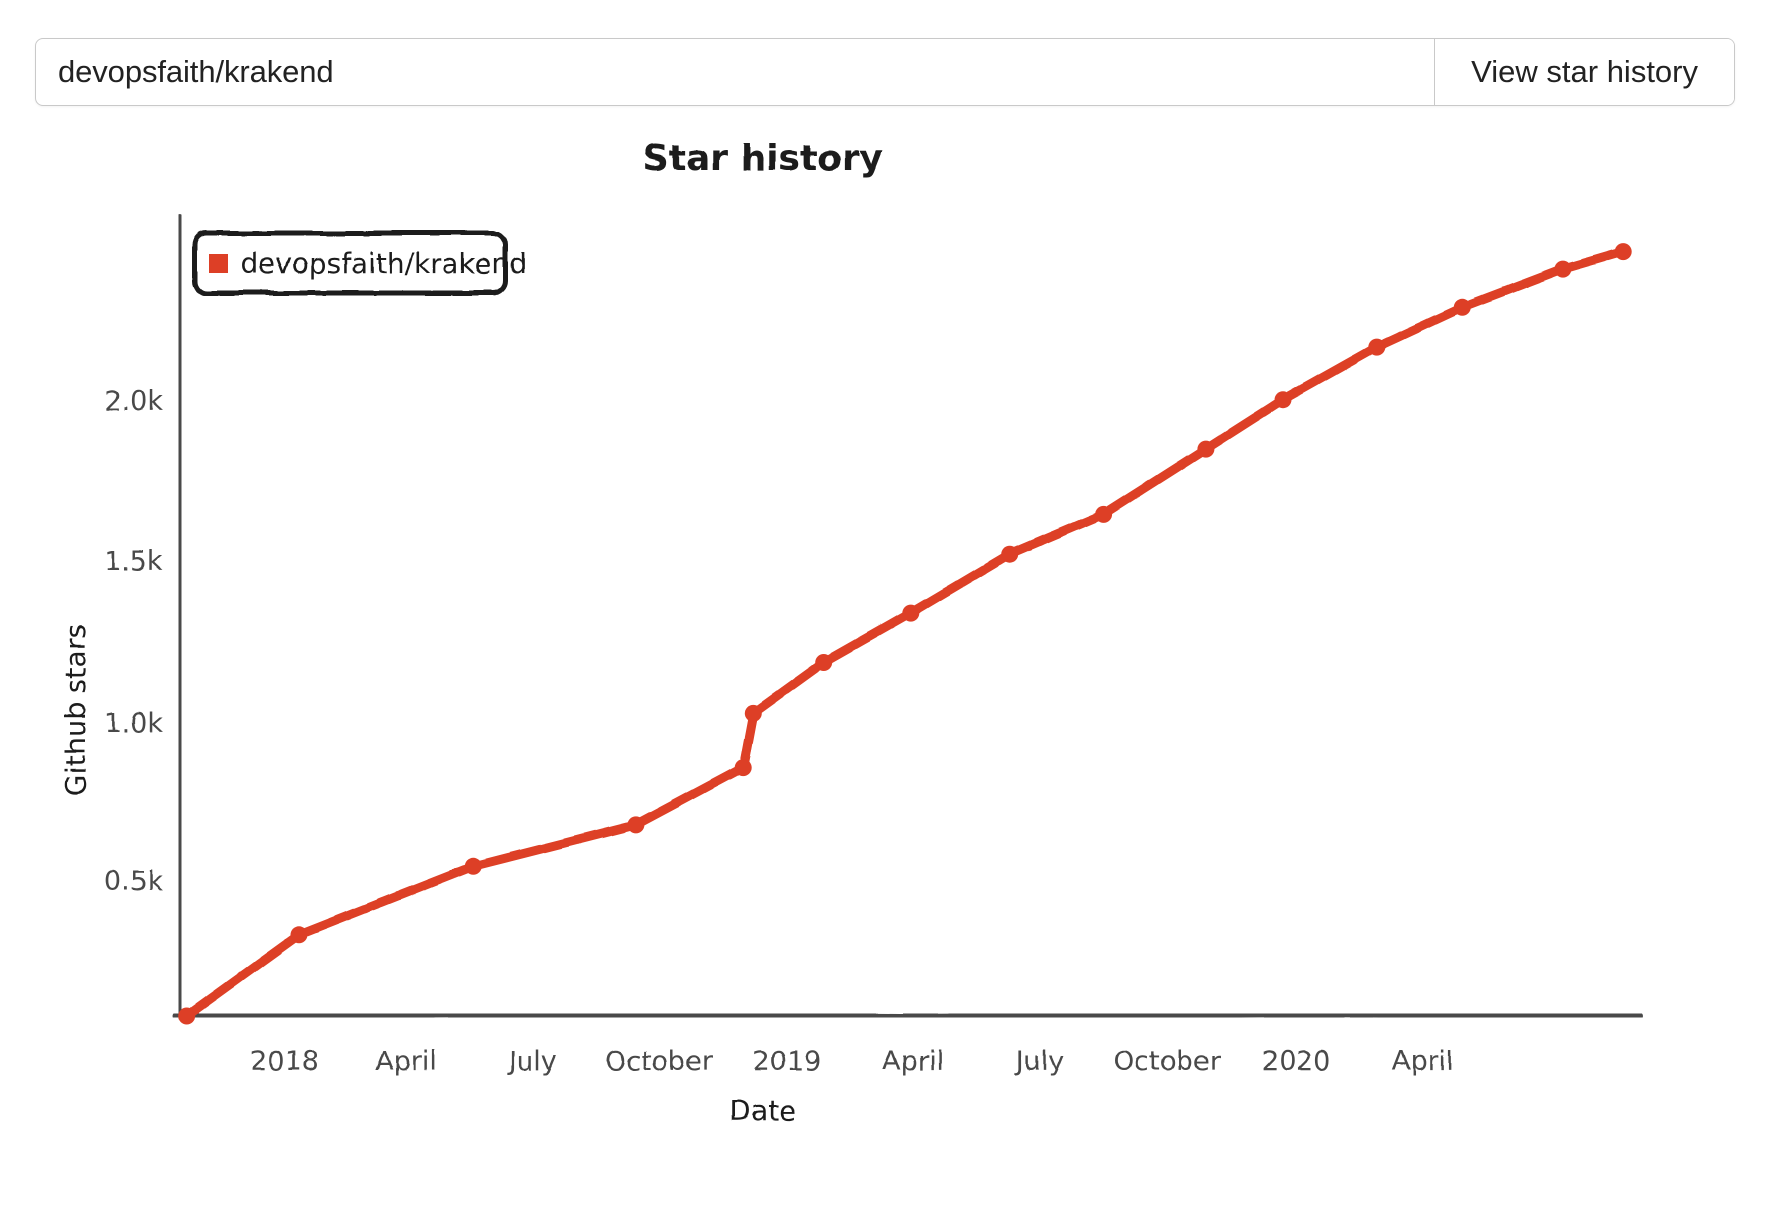 This screenshot has width=1772, height=1228. What do you see at coordinates (285, 1061) in the screenshot?
I see `x-tick-label: 2018` at bounding box center [285, 1061].